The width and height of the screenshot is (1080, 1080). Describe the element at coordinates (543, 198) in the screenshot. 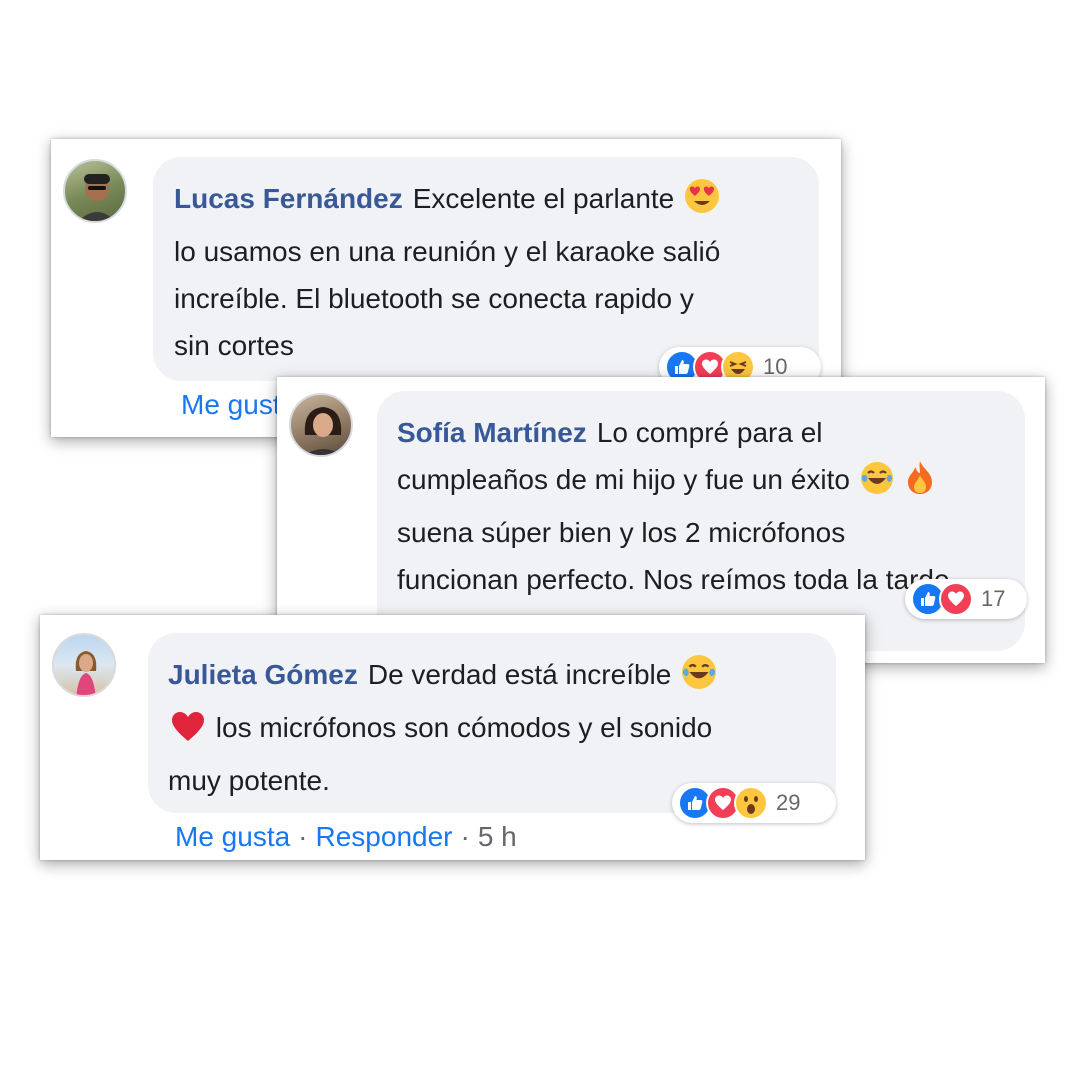

I see `comment-line: Excelente el parlante` at that location.